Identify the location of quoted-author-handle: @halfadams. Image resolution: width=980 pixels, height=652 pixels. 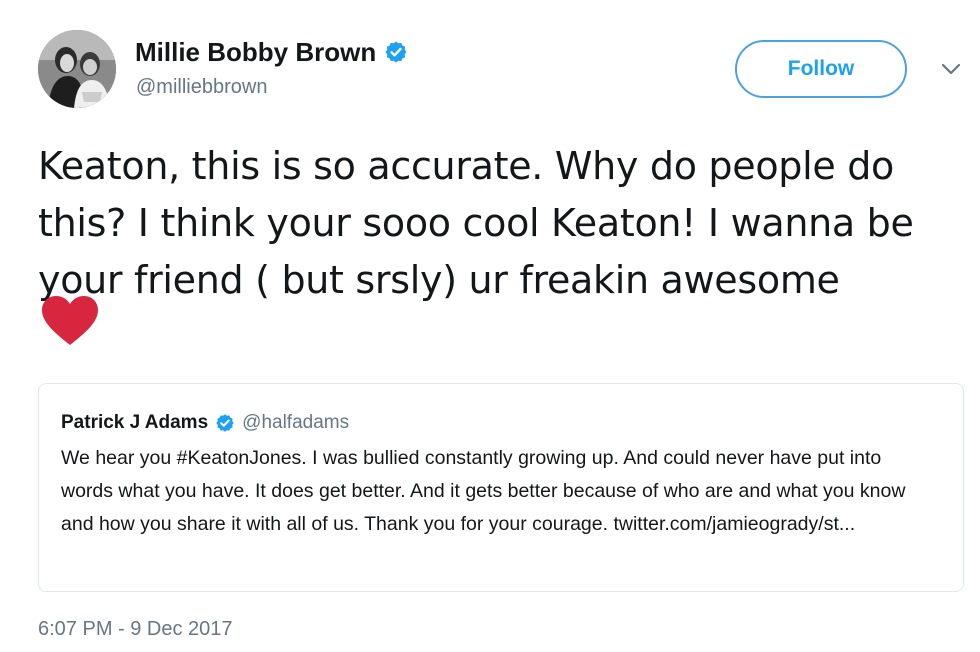
(296, 422).